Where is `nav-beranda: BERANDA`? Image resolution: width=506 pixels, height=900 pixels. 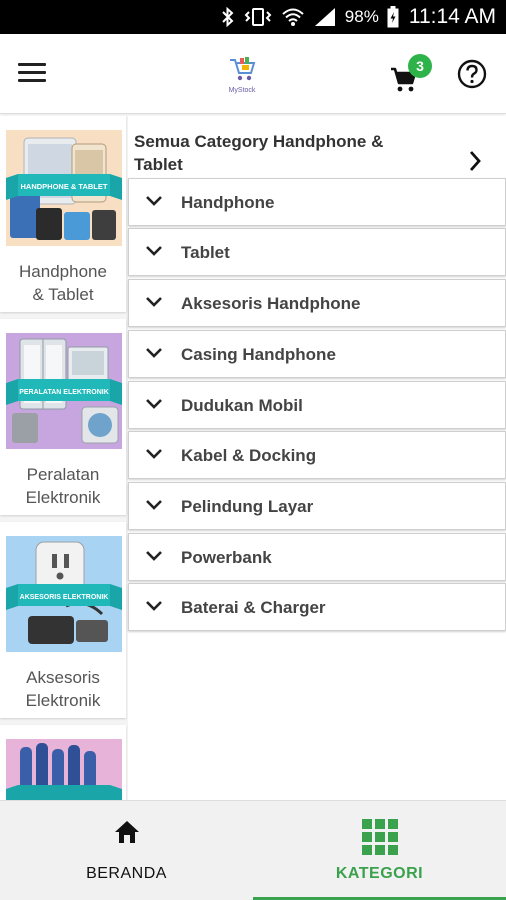
nav-beranda: BERANDA is located at coordinates (126, 850).